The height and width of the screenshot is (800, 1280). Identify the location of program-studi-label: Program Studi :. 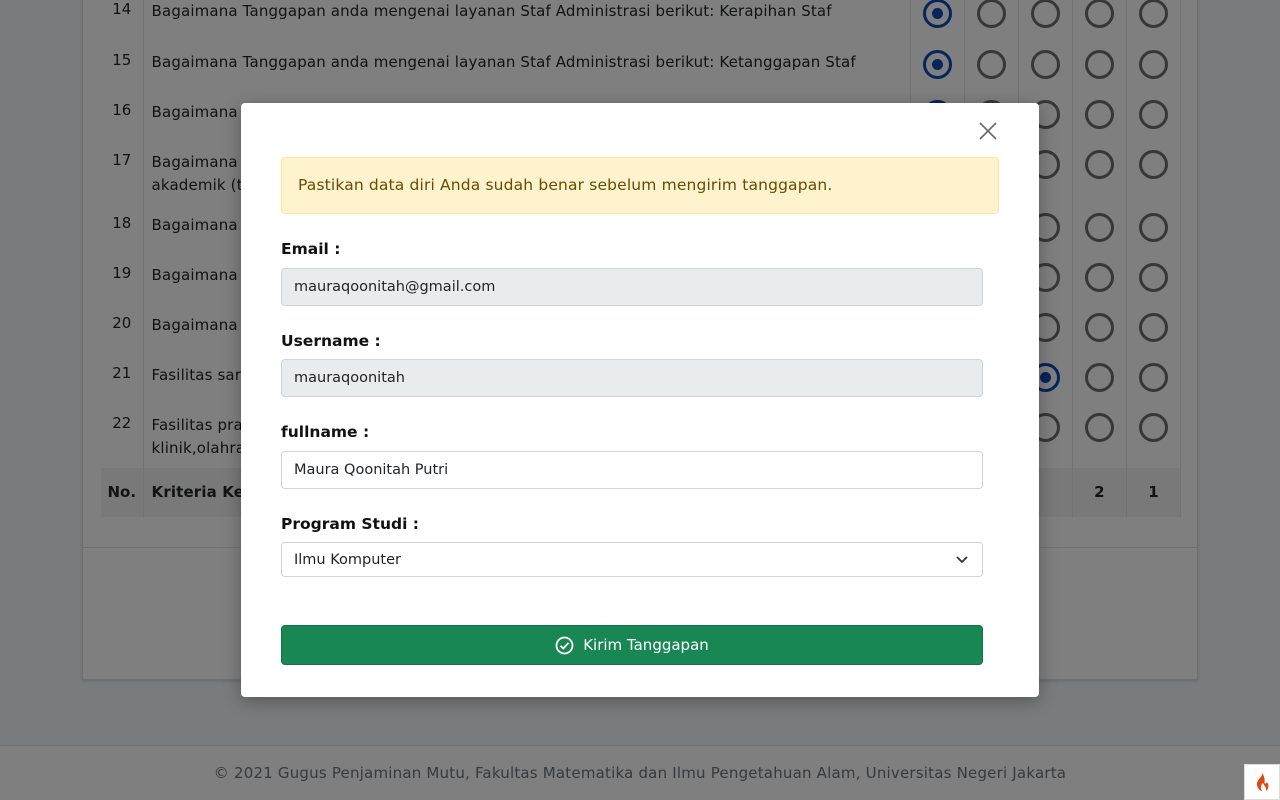
(350, 524).